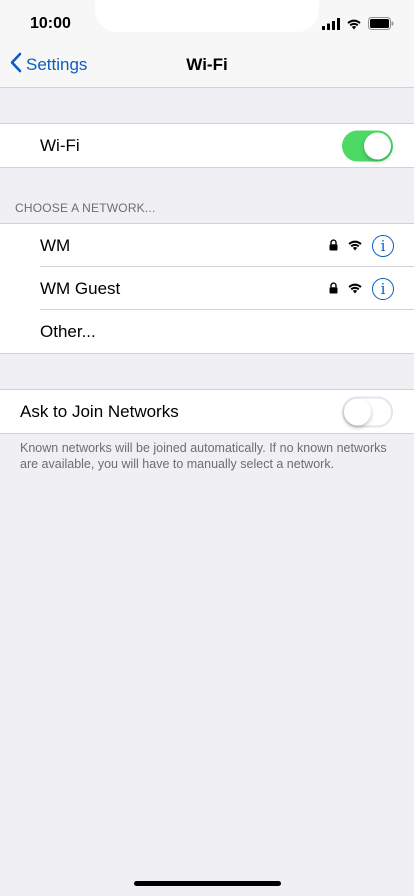 The image size is (414, 896). What do you see at coordinates (207, 16) in the screenshot?
I see `notch` at bounding box center [207, 16].